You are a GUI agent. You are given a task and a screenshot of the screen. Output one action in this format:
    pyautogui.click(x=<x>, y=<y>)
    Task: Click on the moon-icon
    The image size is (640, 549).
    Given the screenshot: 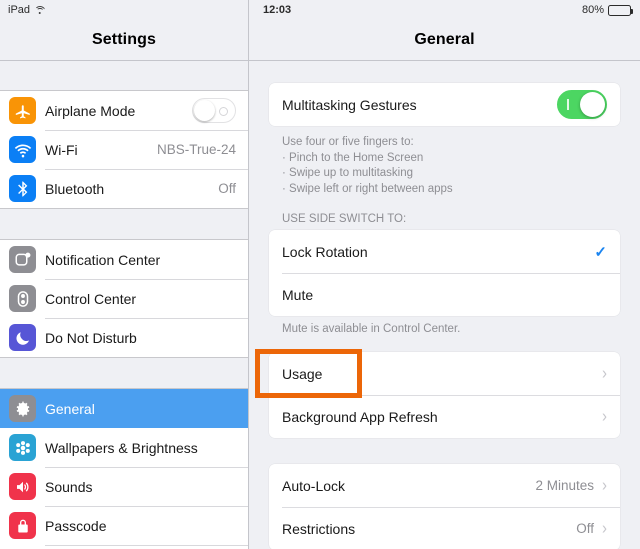 What is the action you would take?
    pyautogui.click(x=22, y=337)
    